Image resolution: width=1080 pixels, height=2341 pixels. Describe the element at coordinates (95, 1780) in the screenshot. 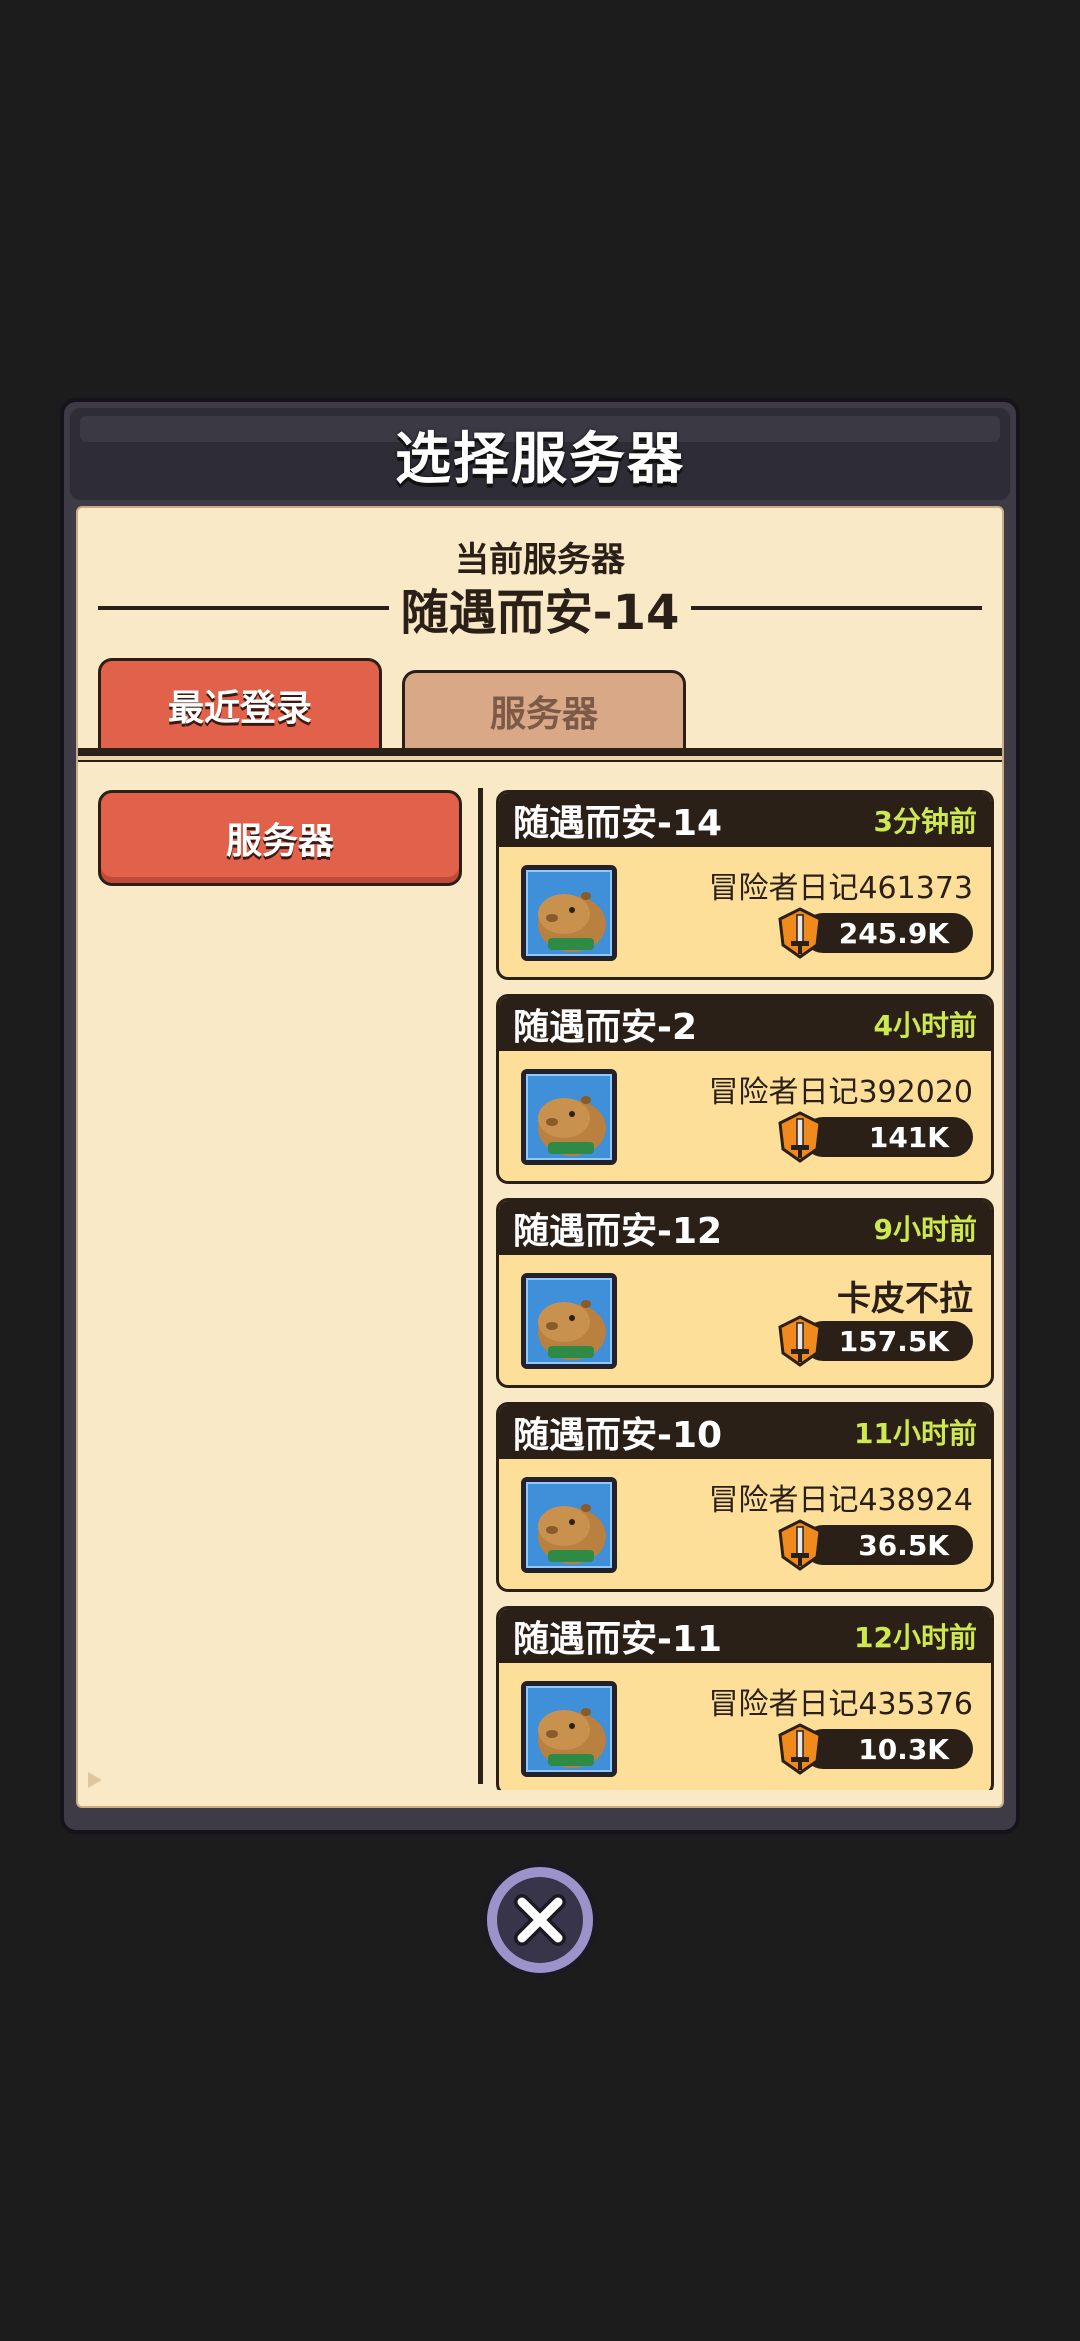

I see `corner-decoration` at that location.